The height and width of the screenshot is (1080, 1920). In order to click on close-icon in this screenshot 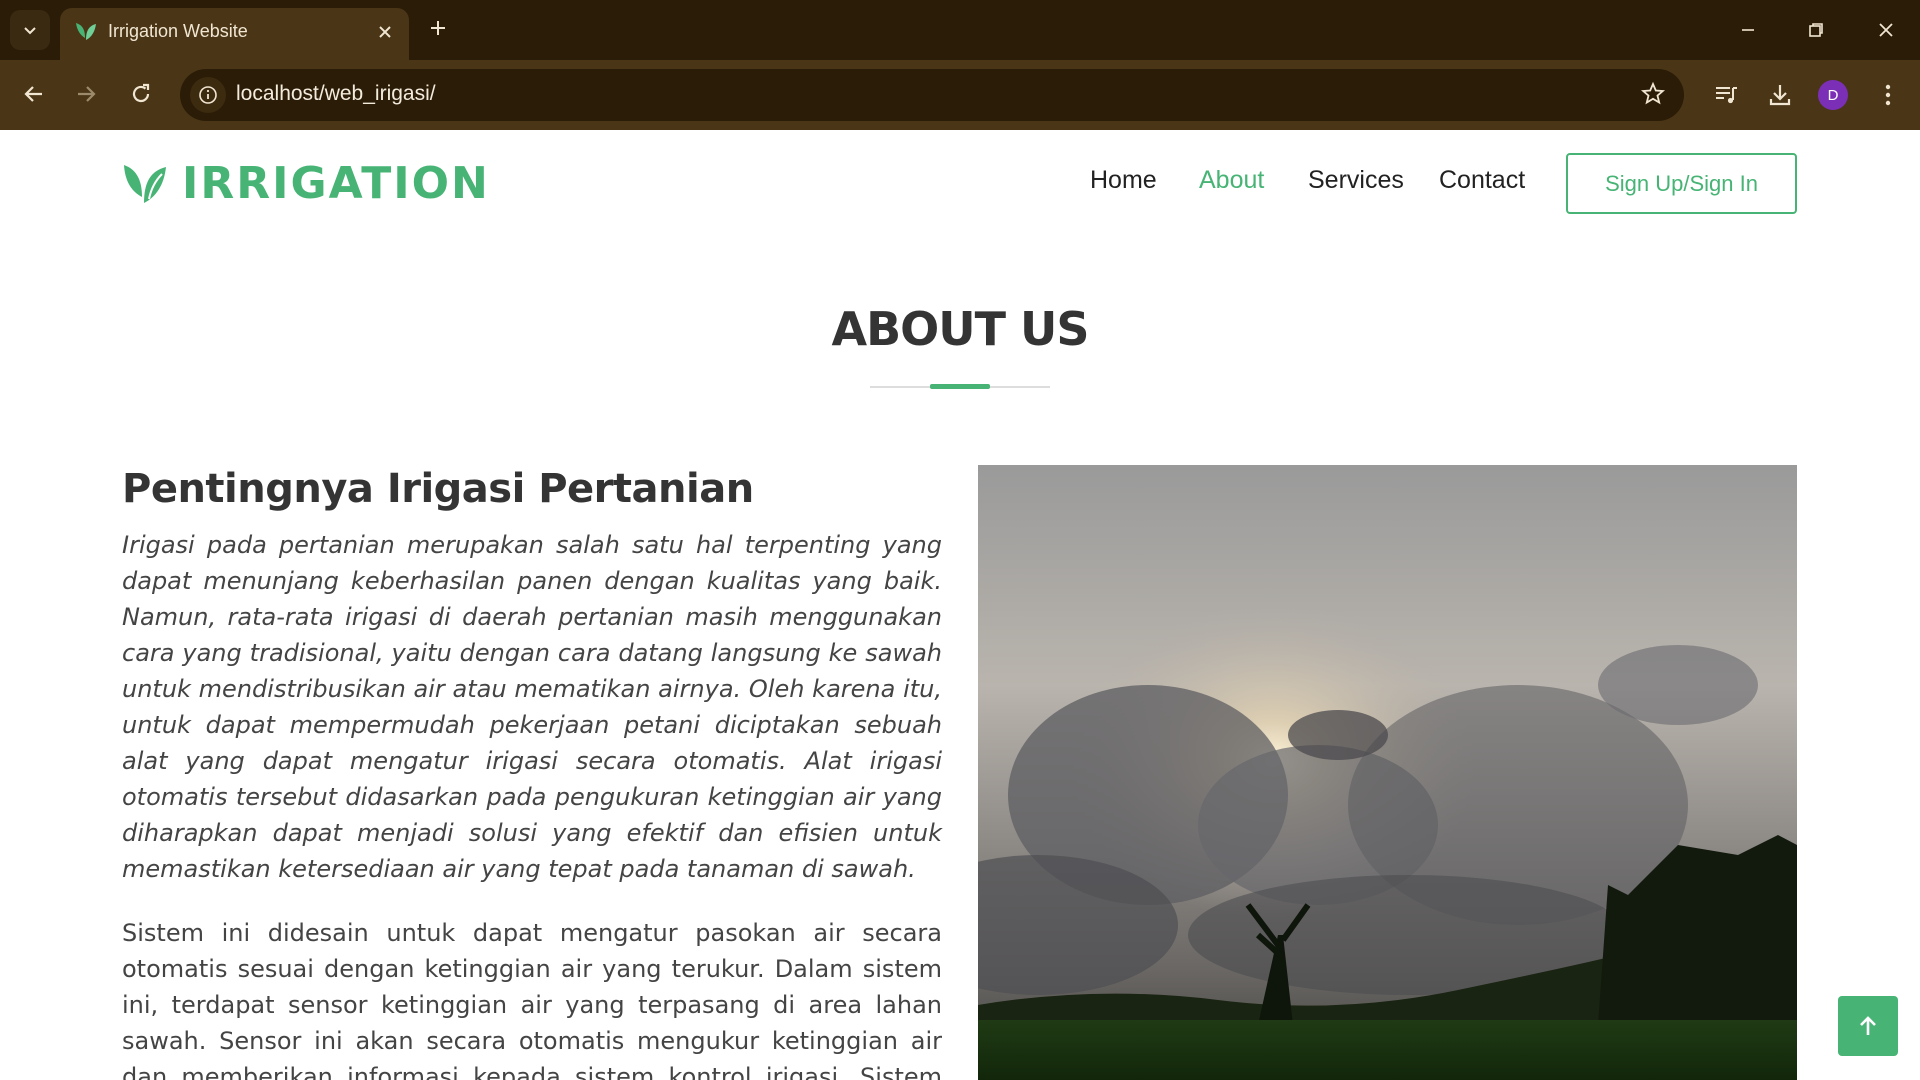, I will do `click(1886, 30)`.